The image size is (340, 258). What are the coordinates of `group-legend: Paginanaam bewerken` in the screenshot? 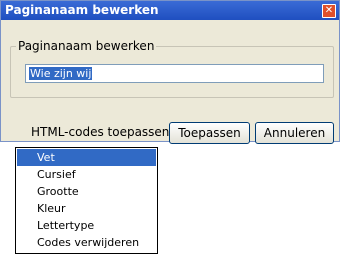 It's located at (86, 46).